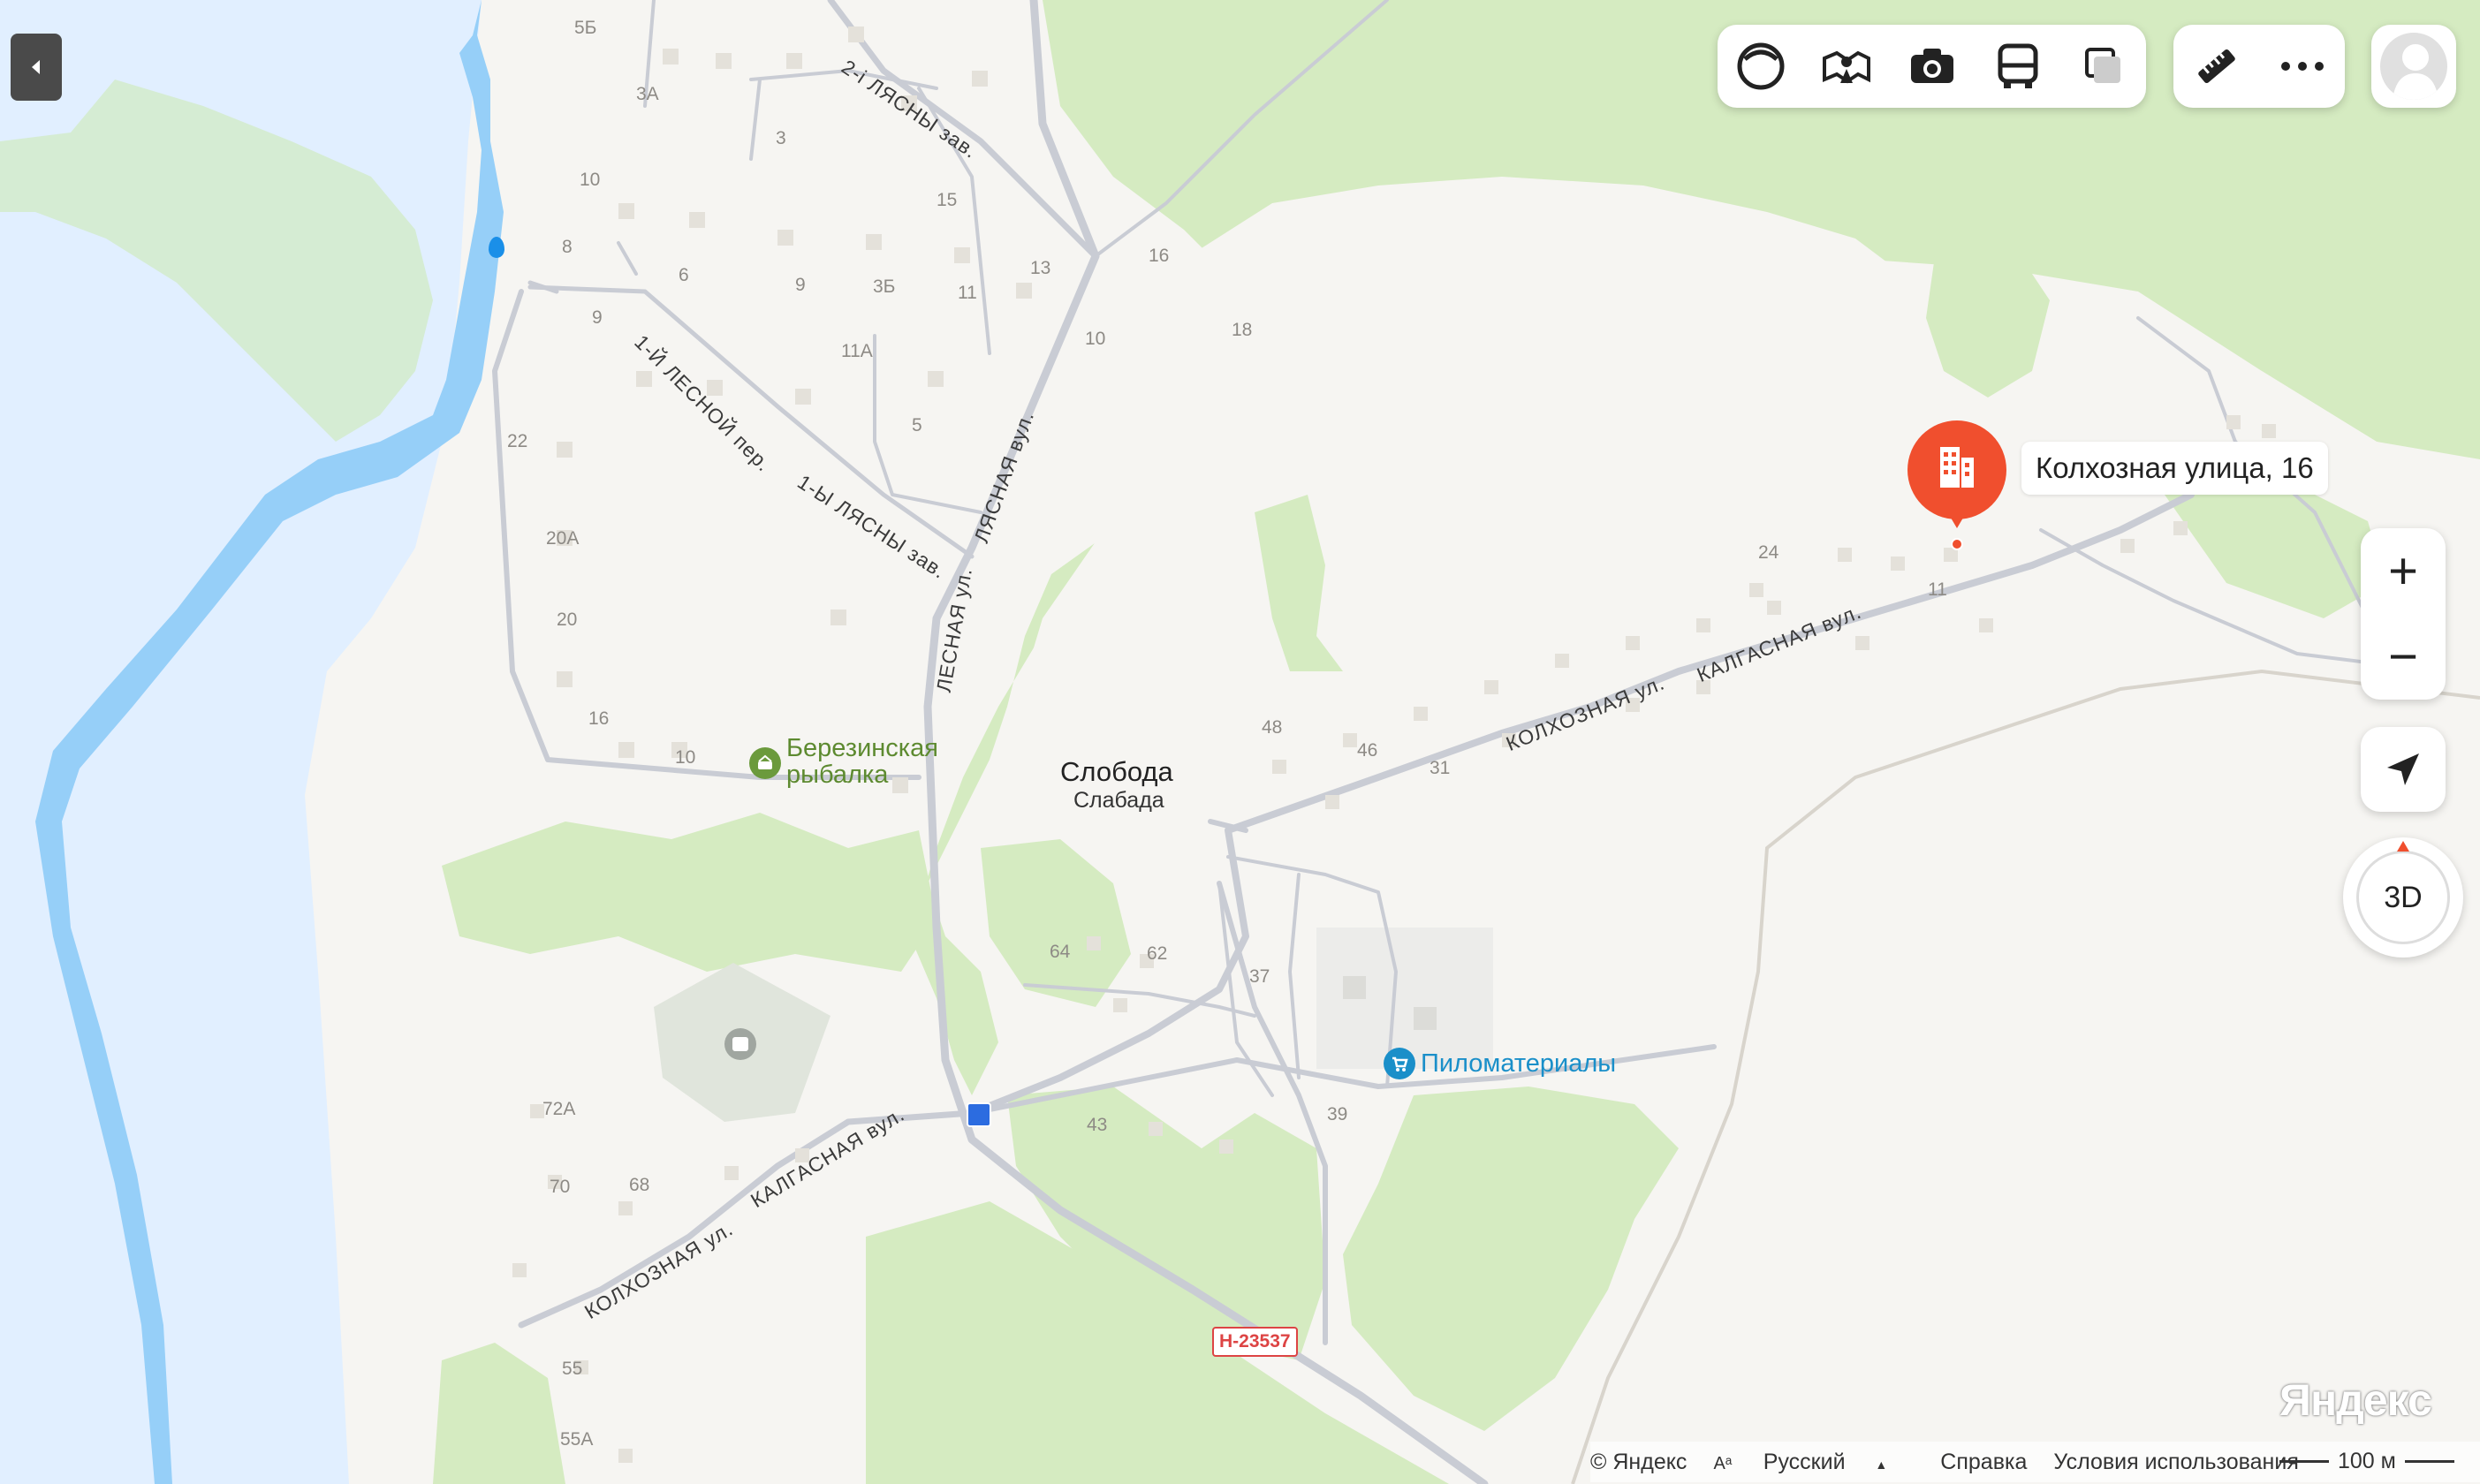 The height and width of the screenshot is (1484, 2480). Describe the element at coordinates (2429, 1461) in the screenshot. I see `scale-line-right` at that location.